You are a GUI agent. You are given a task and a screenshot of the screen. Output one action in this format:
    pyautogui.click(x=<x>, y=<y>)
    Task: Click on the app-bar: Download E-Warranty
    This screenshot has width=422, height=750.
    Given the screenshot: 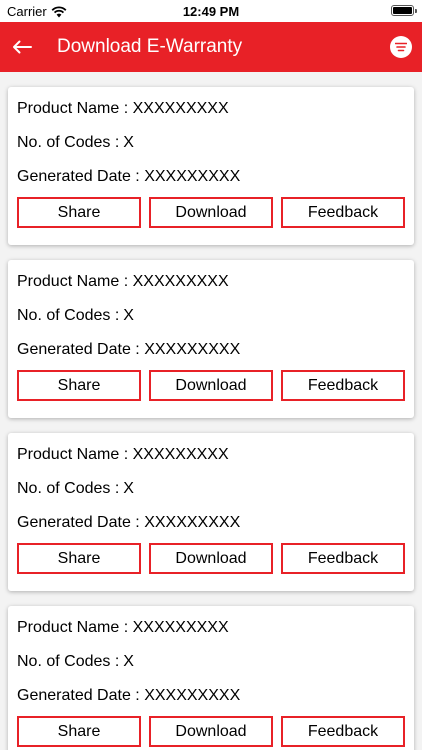 What is the action you would take?
    pyautogui.click(x=211, y=47)
    